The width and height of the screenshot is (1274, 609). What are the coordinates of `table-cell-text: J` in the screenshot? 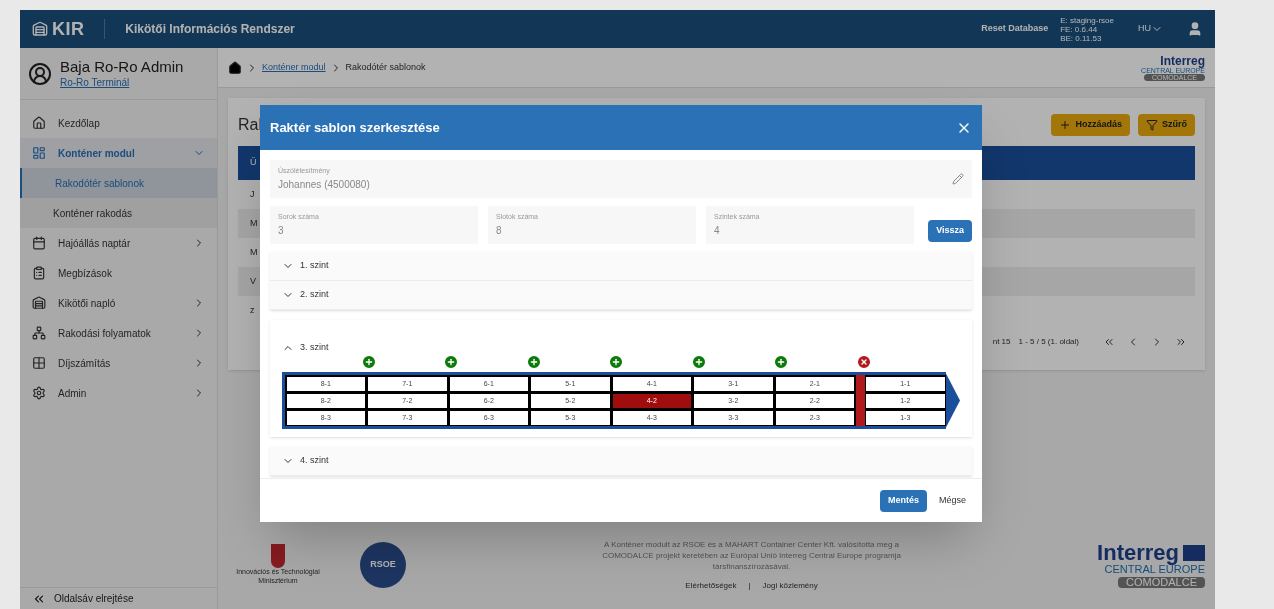 It's located at (252, 194).